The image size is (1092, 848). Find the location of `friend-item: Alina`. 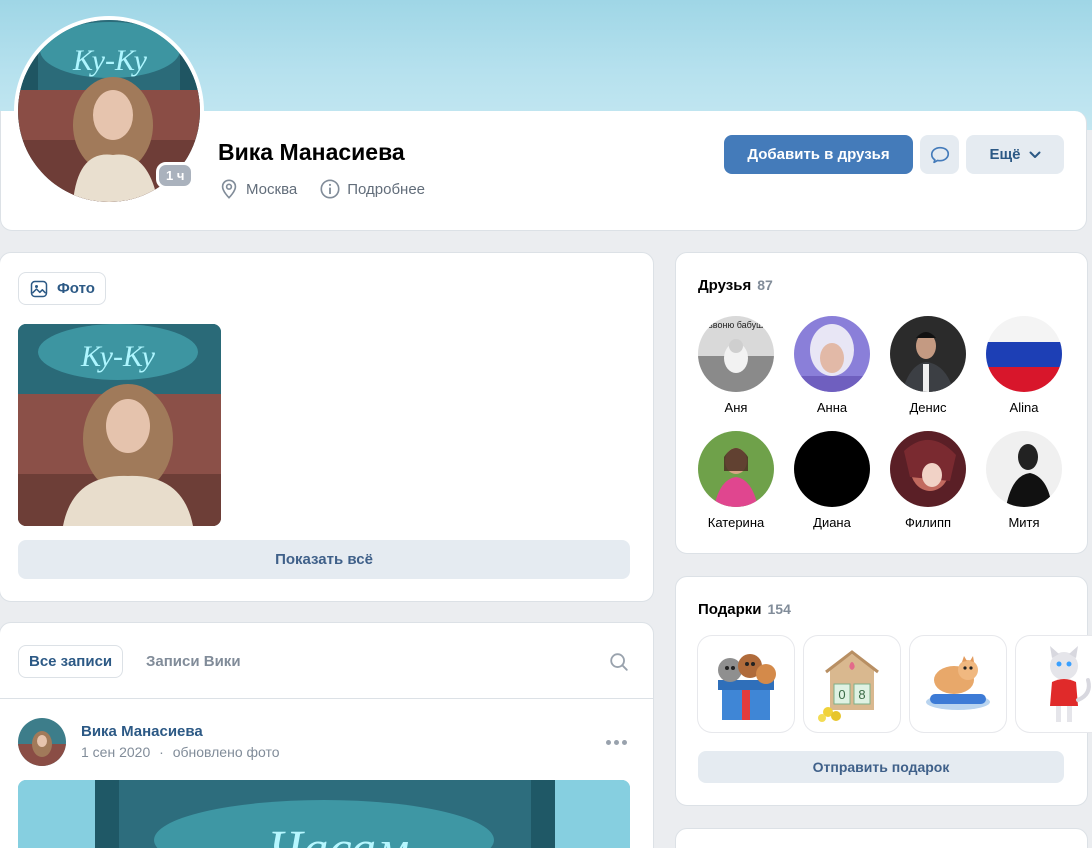

friend-item: Alina is located at coordinates (1024, 365).